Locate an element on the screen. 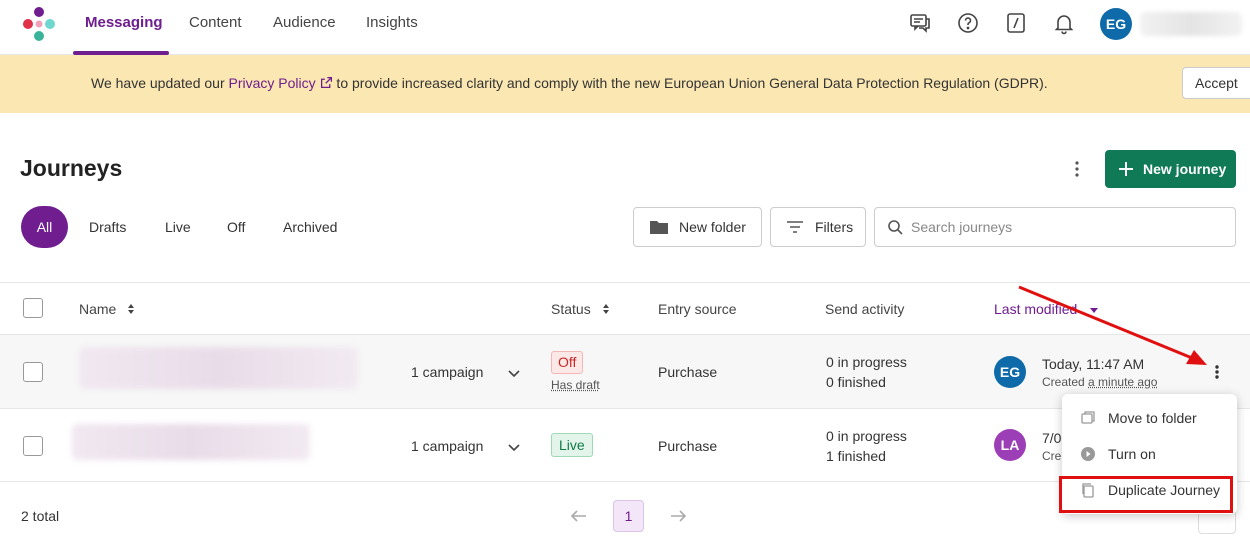  nav-tab-audience: Audience is located at coordinates (304, 27).